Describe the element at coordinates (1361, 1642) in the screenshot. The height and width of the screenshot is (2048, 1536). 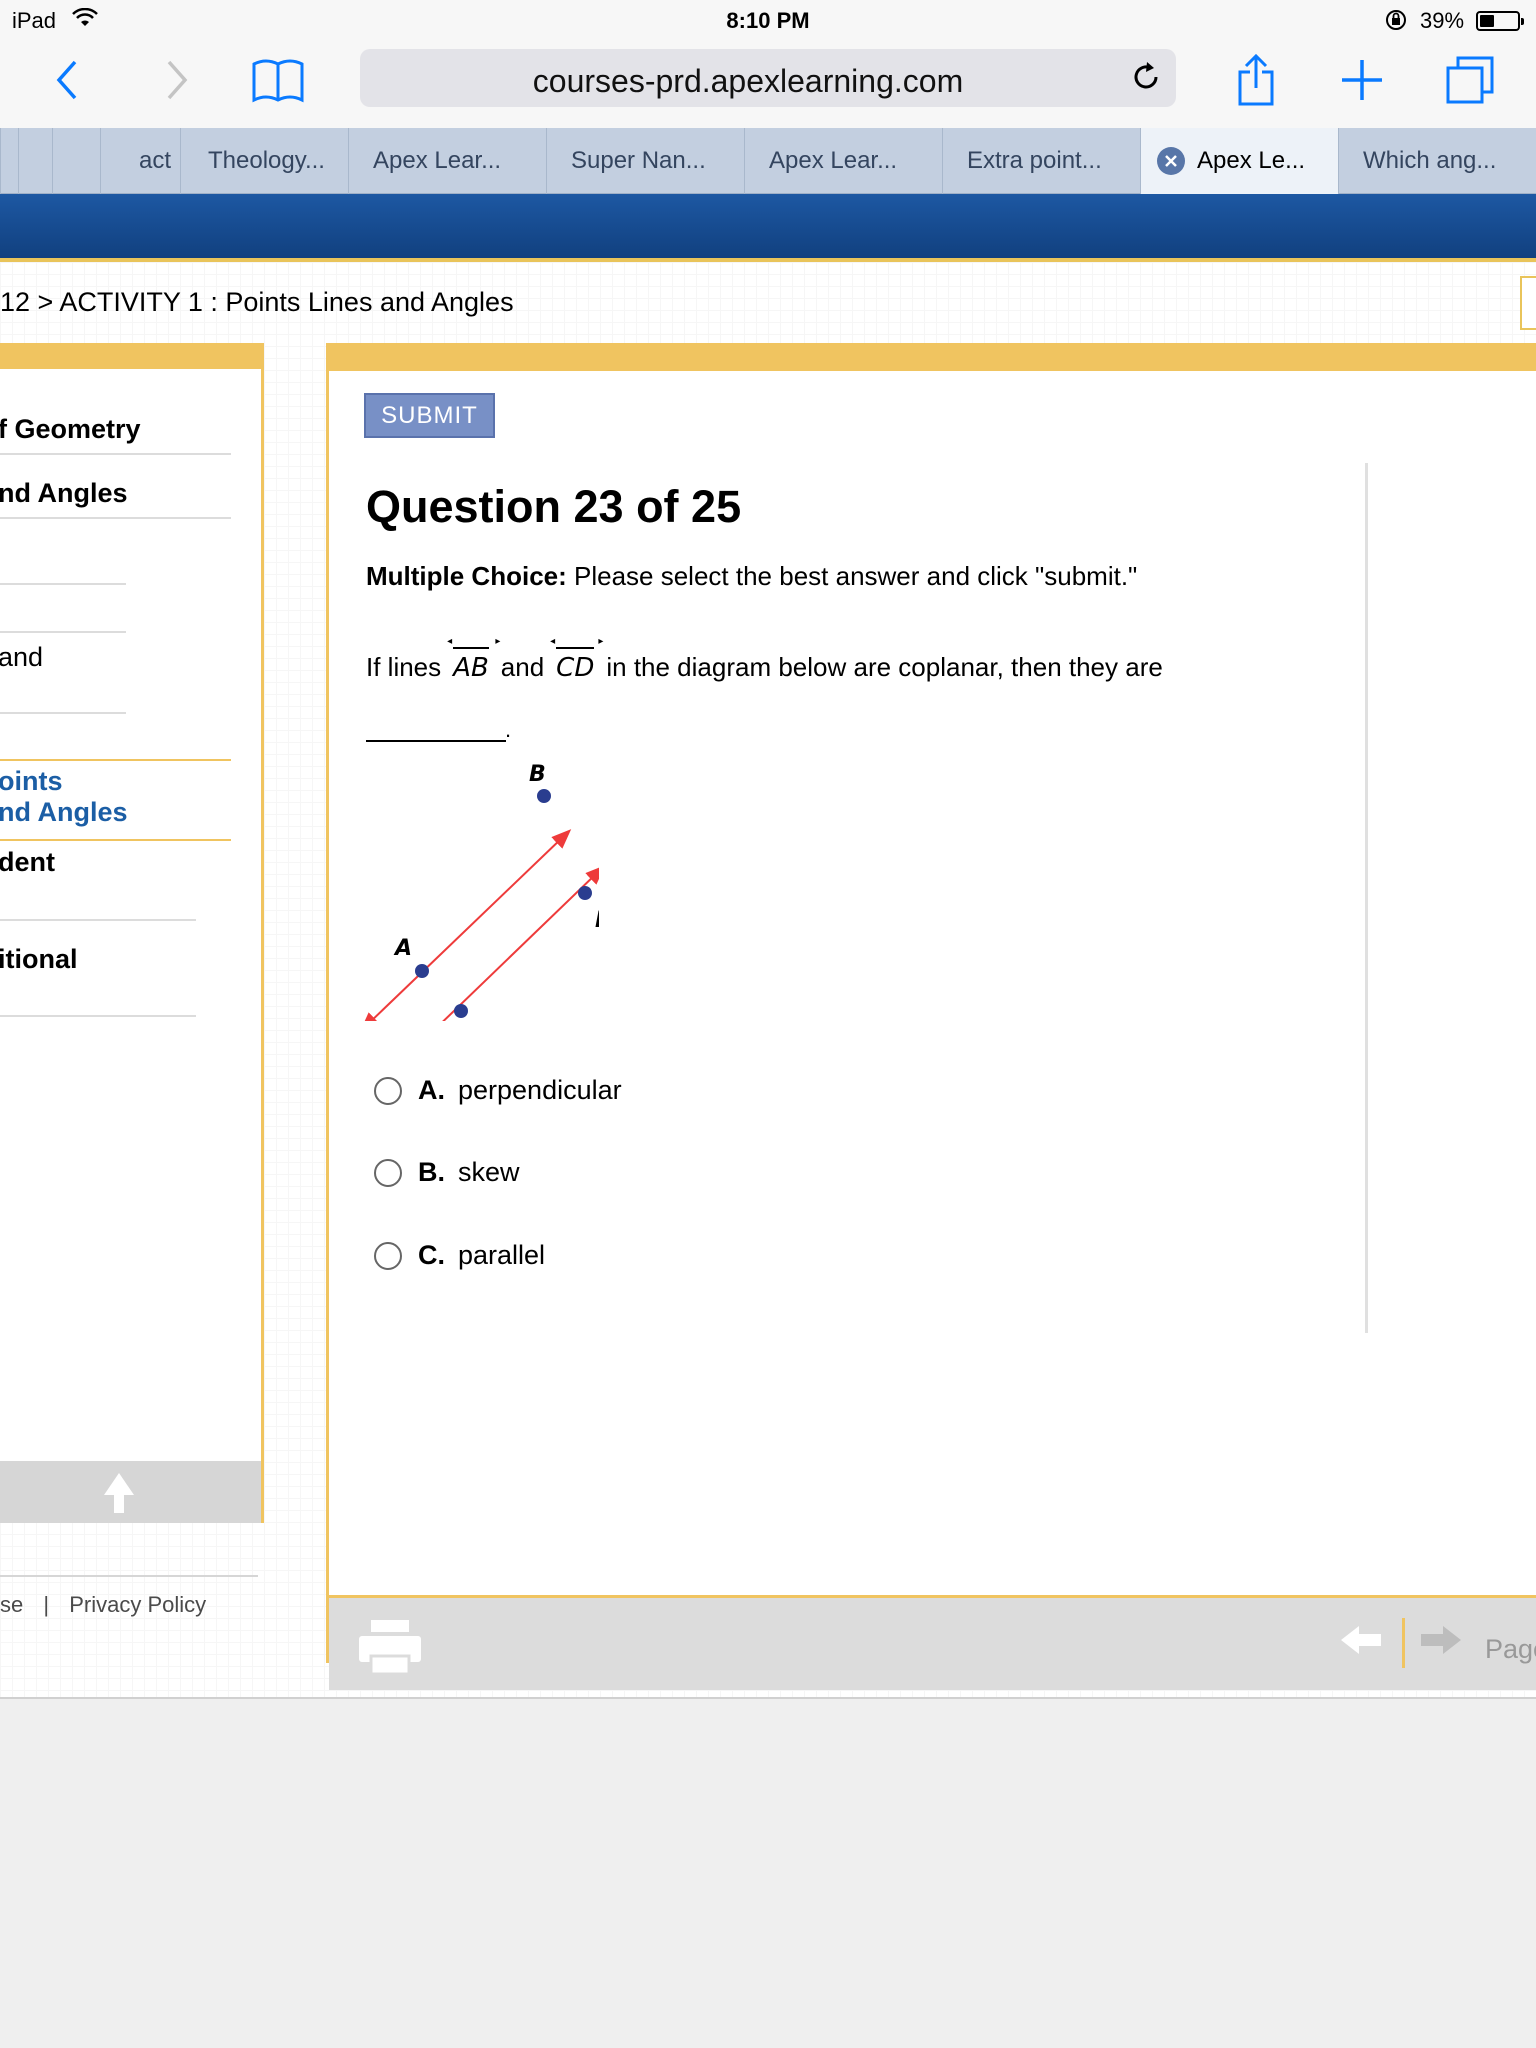
I see `previous-arrow-icon` at that location.